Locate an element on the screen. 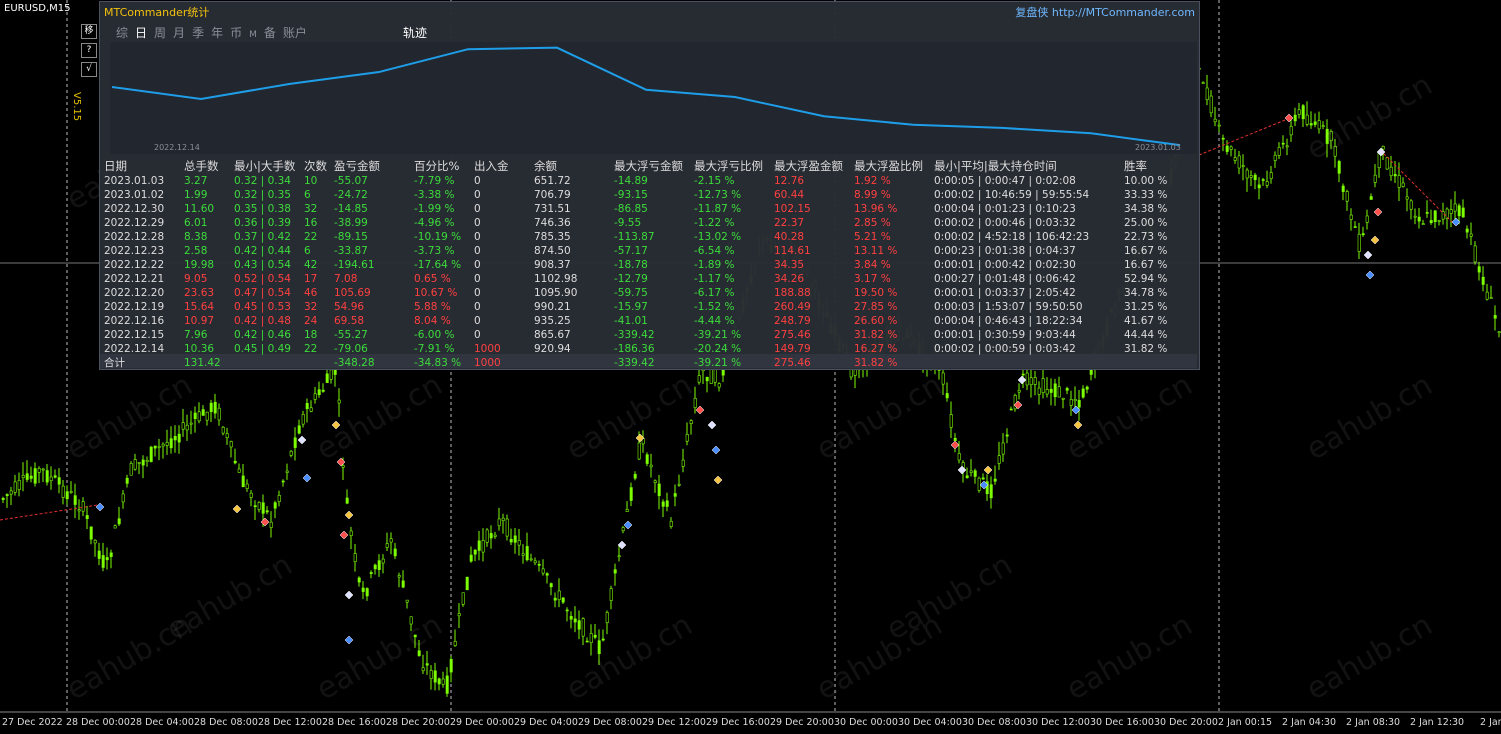  table-cell: 16.67 % is located at coordinates (1146, 265).